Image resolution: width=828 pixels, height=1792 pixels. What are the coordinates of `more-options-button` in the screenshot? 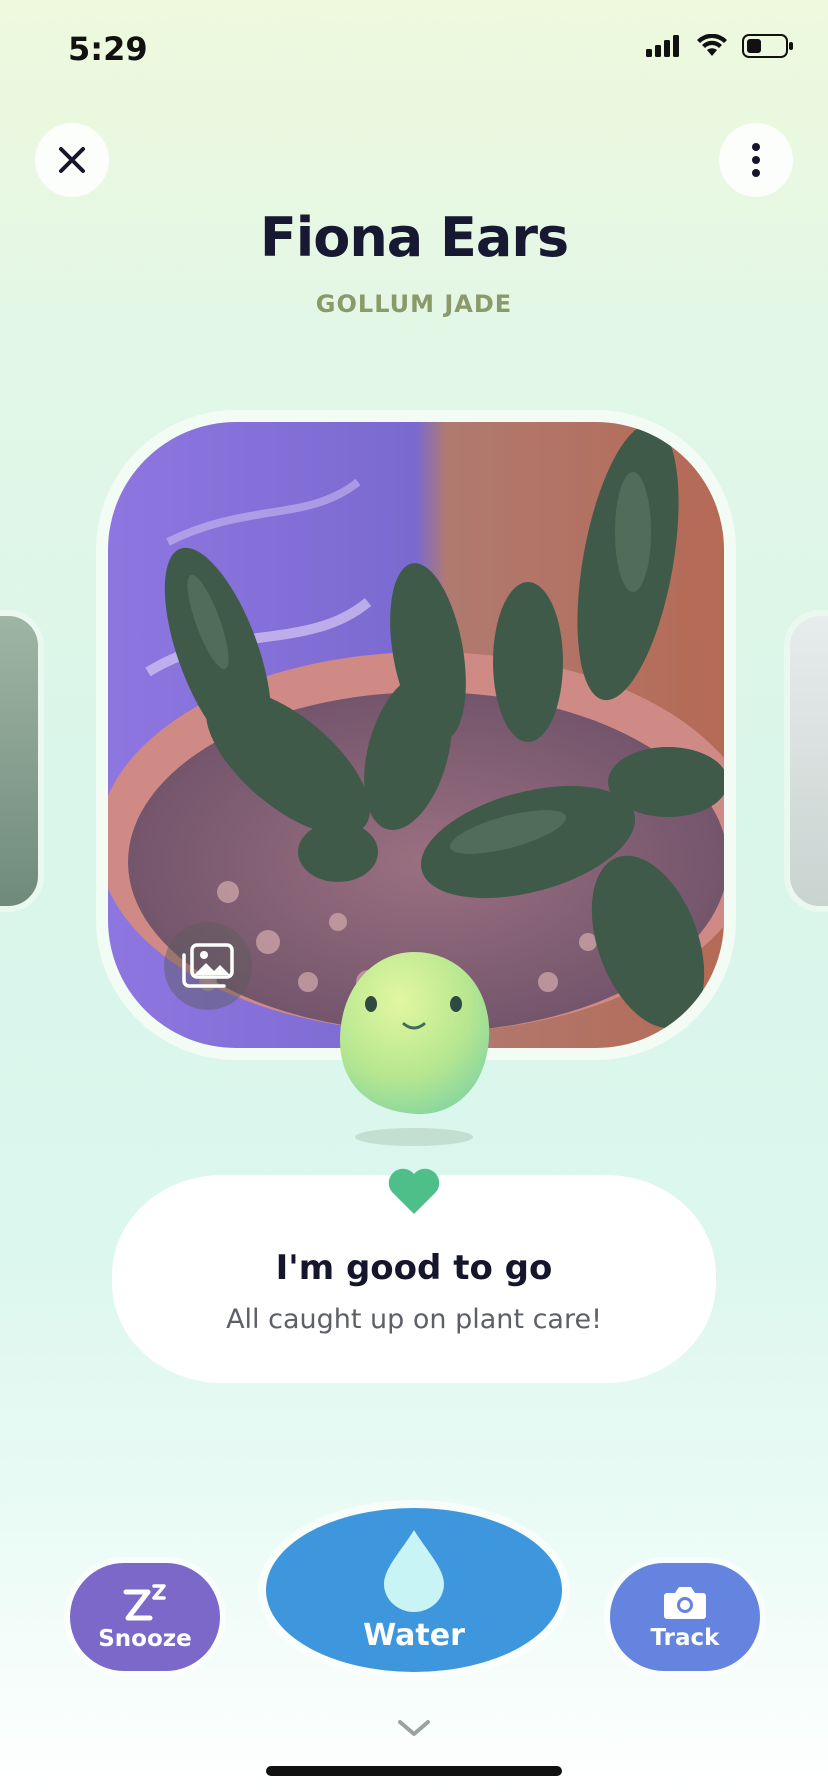 It's located at (756, 160).